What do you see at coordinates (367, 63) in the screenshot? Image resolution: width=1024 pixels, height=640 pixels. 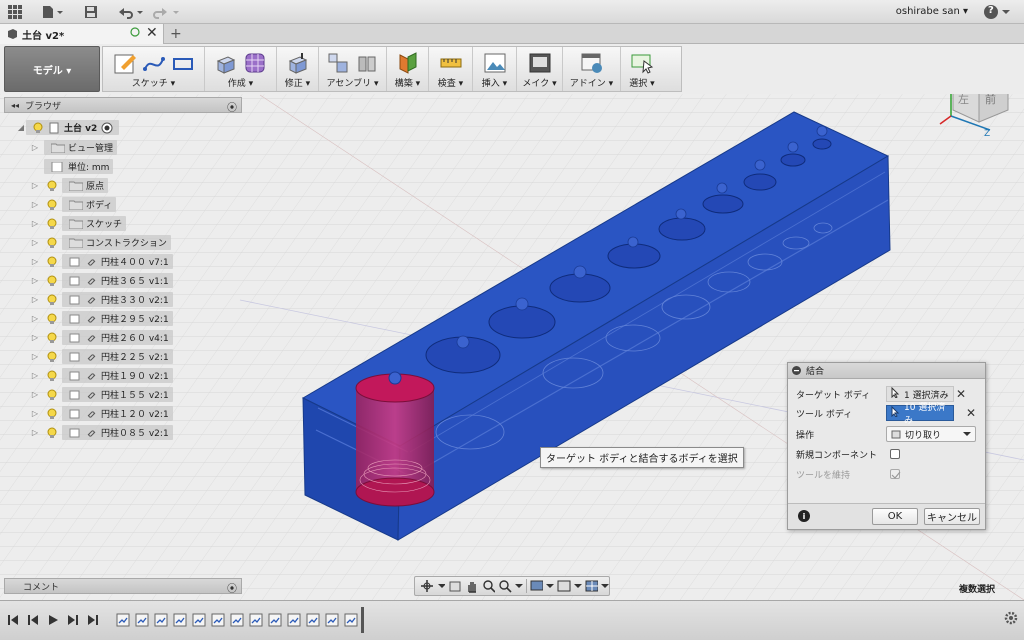 I see `joint-icon` at bounding box center [367, 63].